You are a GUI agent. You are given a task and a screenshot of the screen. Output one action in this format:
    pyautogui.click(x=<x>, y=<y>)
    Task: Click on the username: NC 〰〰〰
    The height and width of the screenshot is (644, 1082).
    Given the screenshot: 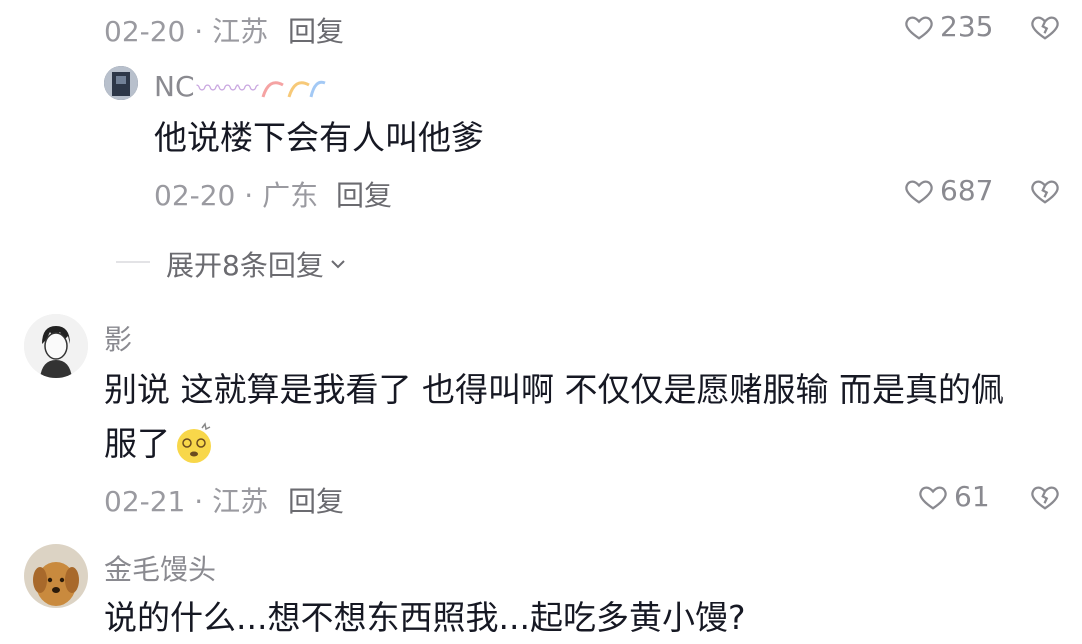 What is the action you would take?
    pyautogui.click(x=241, y=86)
    